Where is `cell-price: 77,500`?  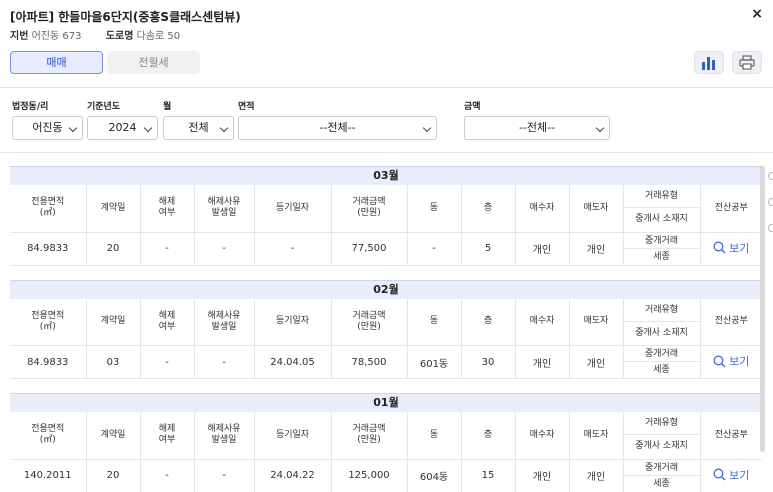 cell-price: 77,500 is located at coordinates (368, 248).